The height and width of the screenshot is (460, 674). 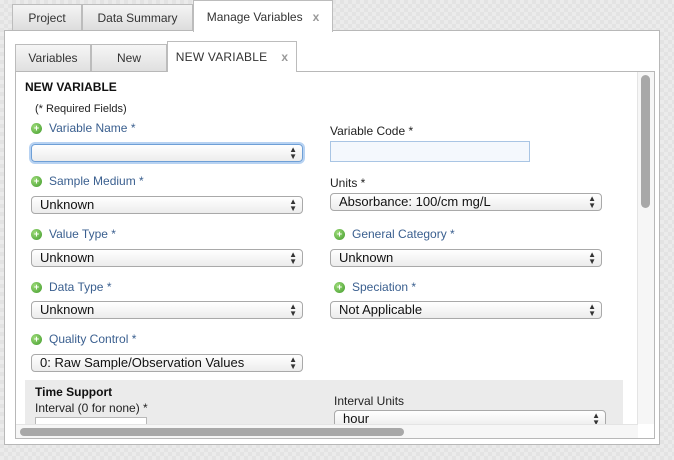 What do you see at coordinates (415, 201) in the screenshot?
I see `select-value: Absorbance: 100/cm mg/L` at bounding box center [415, 201].